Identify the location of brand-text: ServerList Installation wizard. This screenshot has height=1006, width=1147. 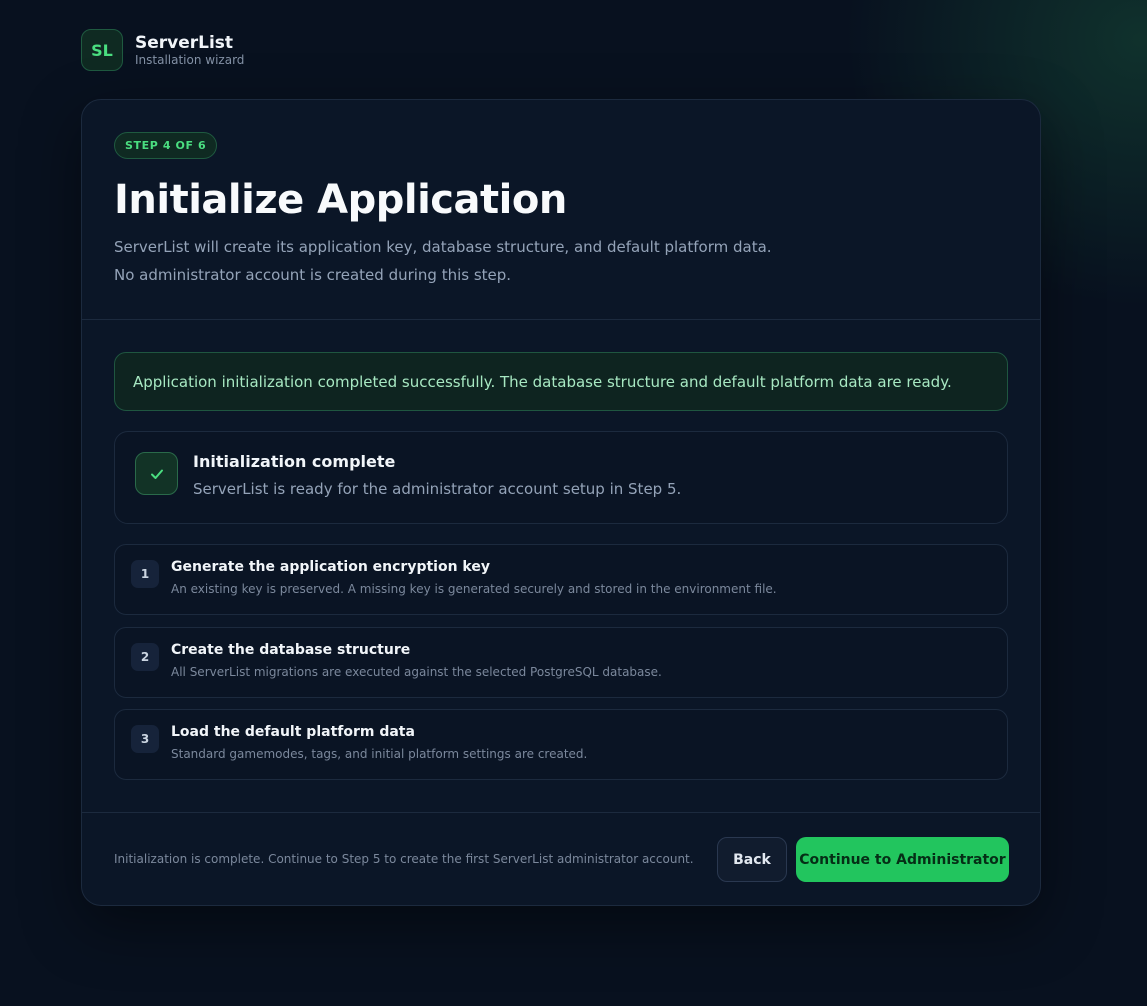
(189, 50).